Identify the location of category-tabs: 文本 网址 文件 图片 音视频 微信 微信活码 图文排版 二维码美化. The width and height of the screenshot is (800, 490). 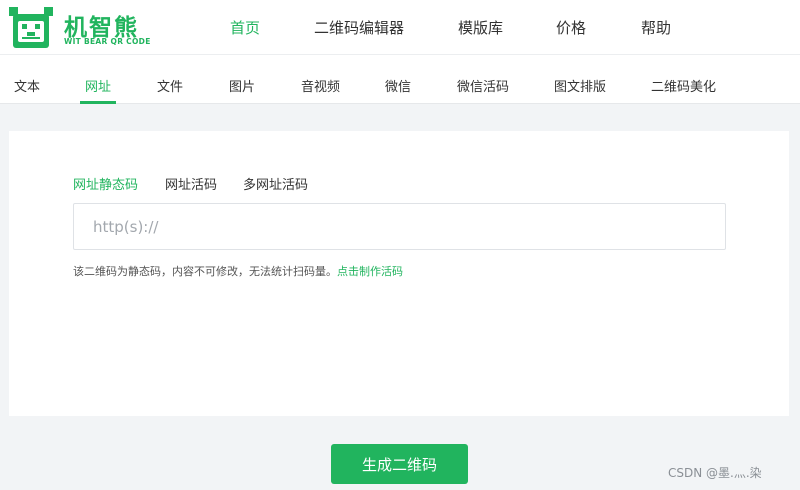
(400, 79).